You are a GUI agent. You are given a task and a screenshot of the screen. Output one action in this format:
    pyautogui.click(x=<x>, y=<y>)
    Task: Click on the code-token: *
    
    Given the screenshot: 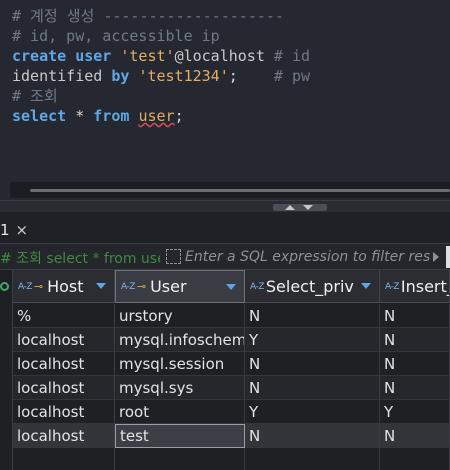 What is the action you would take?
    pyautogui.click(x=80, y=116)
    